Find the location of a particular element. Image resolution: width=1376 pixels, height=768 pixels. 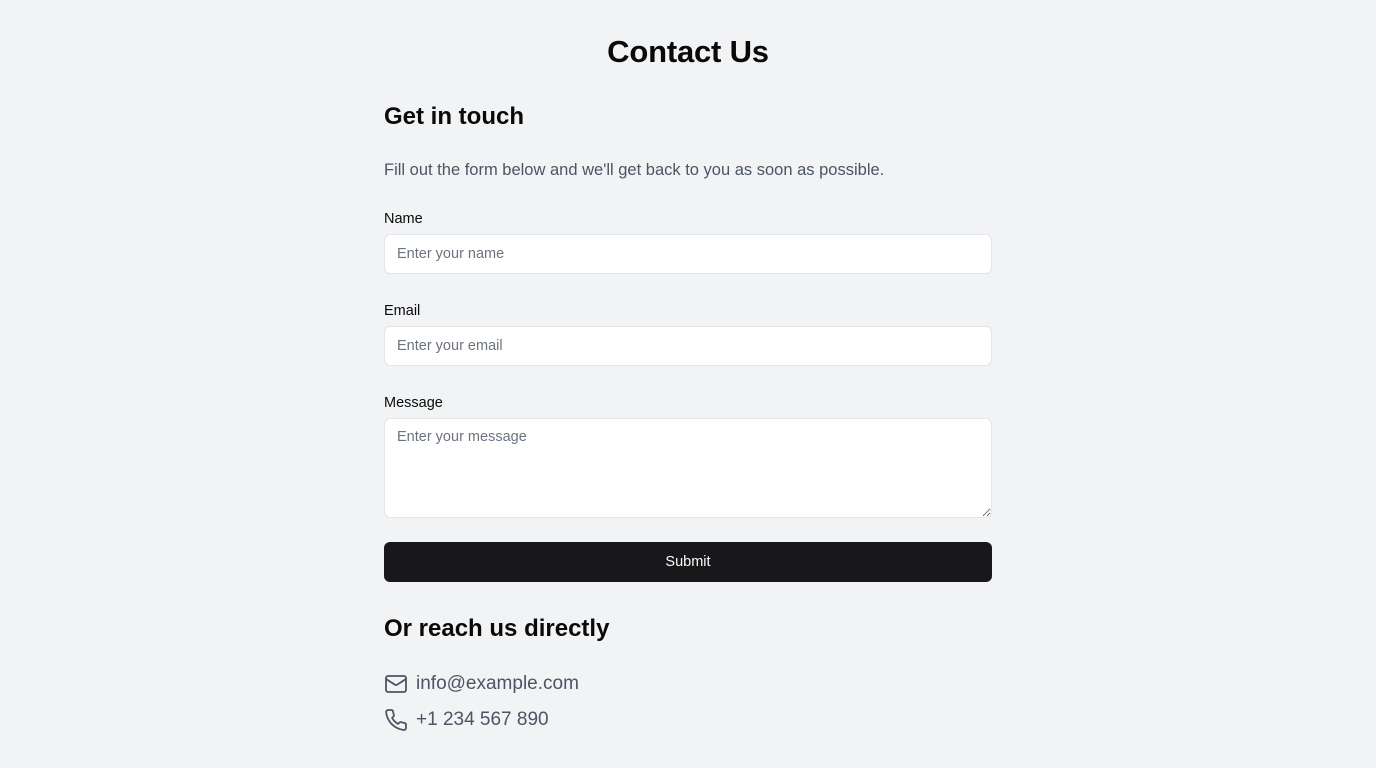

reach-us-heading: Or reach us directly is located at coordinates (497, 628).